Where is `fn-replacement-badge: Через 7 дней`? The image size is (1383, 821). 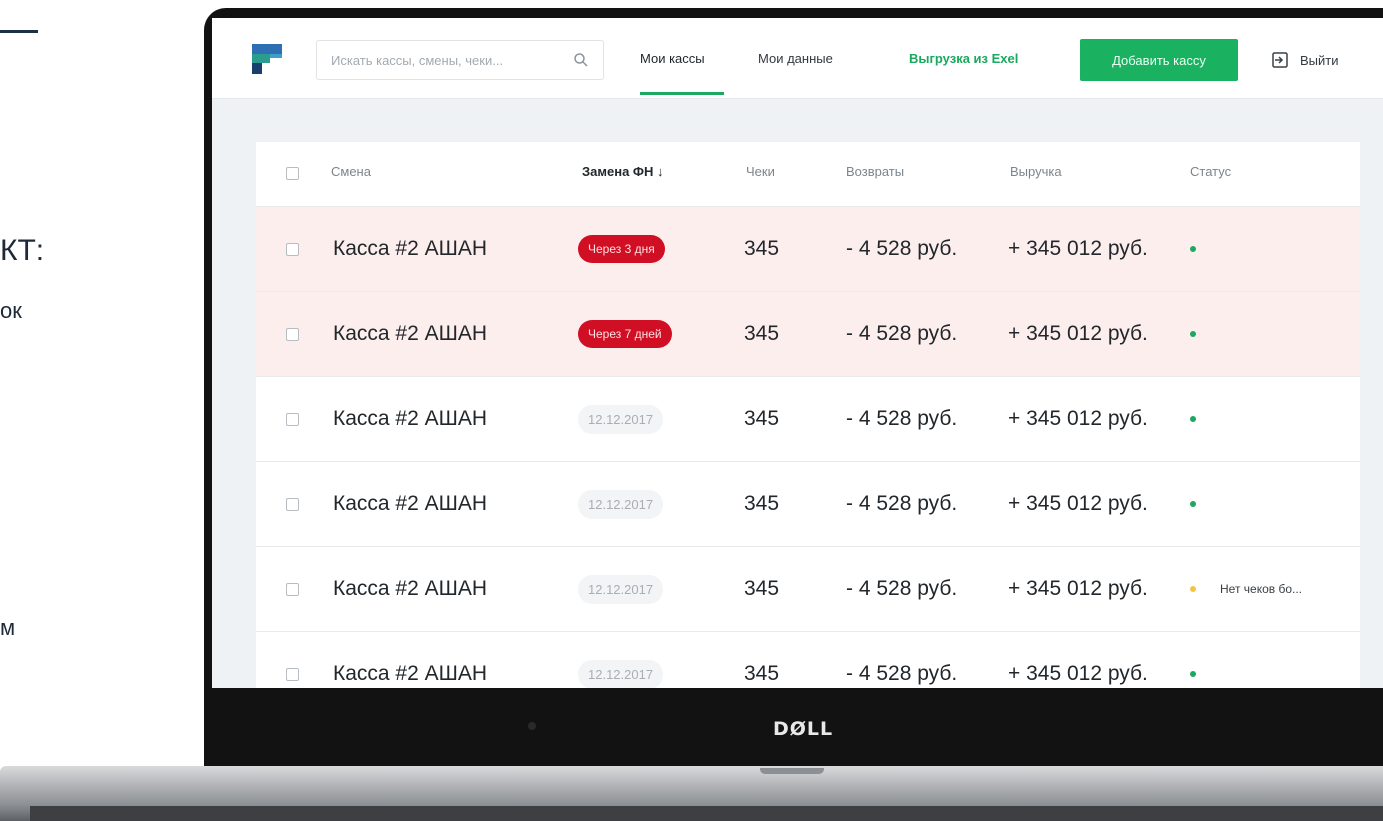
fn-replacement-badge: Через 7 дней is located at coordinates (625, 334).